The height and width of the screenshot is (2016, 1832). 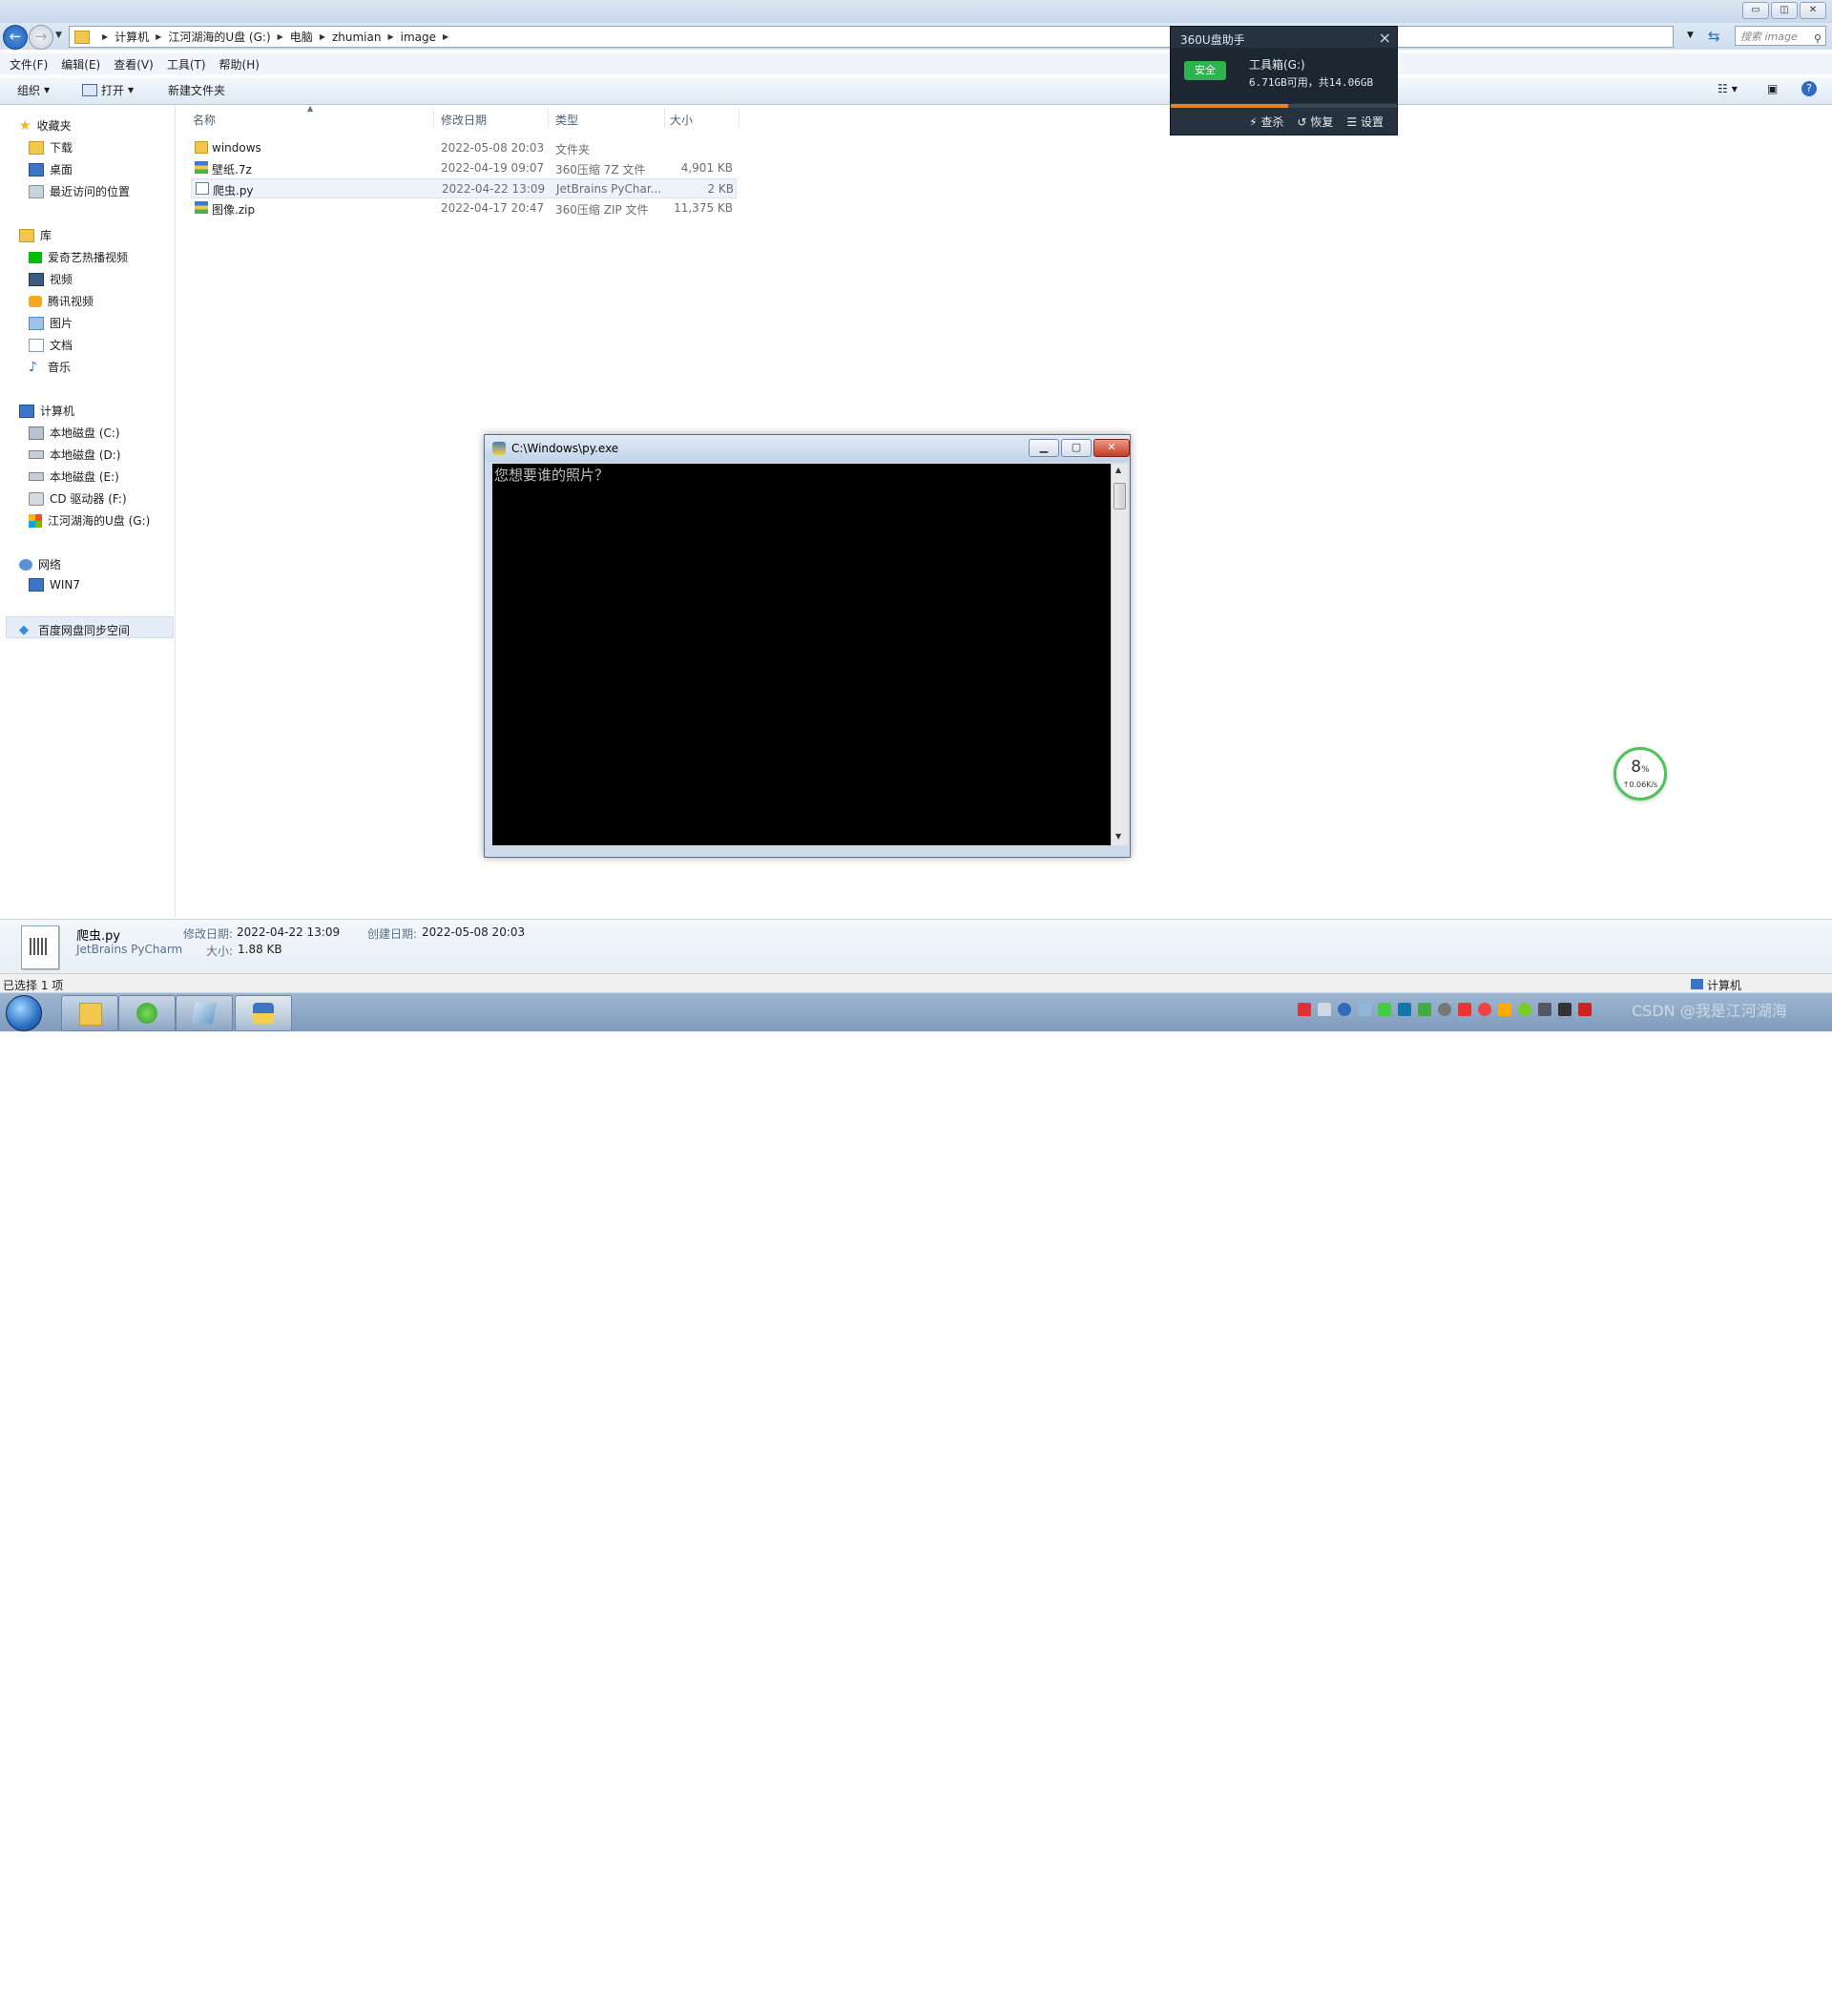 What do you see at coordinates (89, 1013) in the screenshot?
I see `taskbar-explorer` at bounding box center [89, 1013].